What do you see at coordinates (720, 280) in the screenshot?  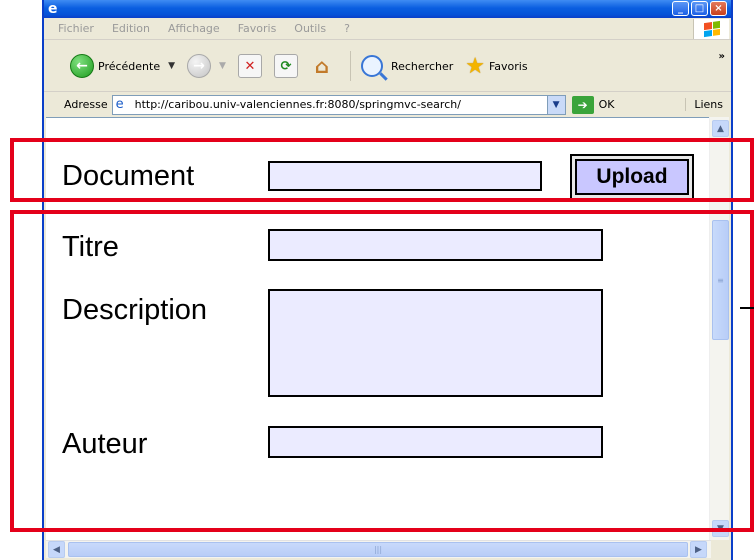 I see `scroll-thumb: ≡` at bounding box center [720, 280].